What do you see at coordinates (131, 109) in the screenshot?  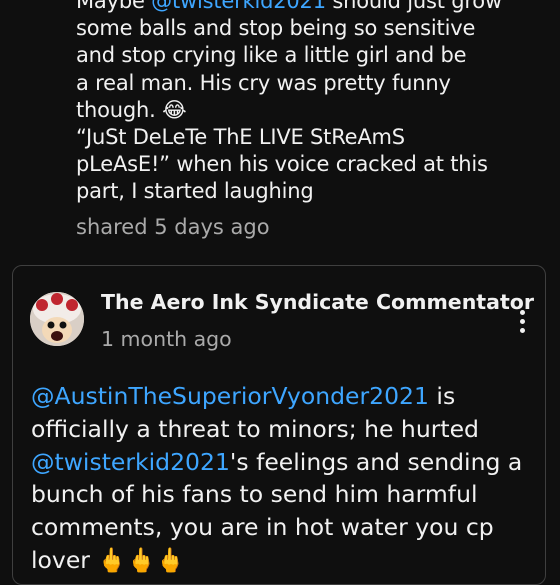 I see `post-line: though. 😂` at bounding box center [131, 109].